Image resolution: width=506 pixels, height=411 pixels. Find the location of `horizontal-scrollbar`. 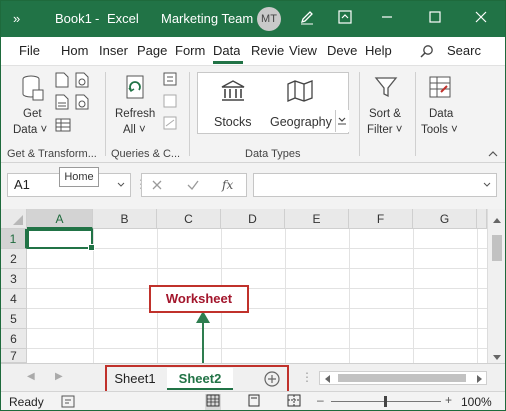

horizontal-scrollbar is located at coordinates (403, 378).